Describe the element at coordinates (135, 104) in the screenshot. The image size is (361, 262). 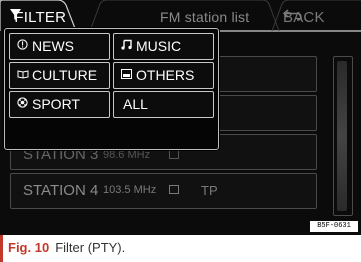
I see `filter-all-label: ALL` at that location.